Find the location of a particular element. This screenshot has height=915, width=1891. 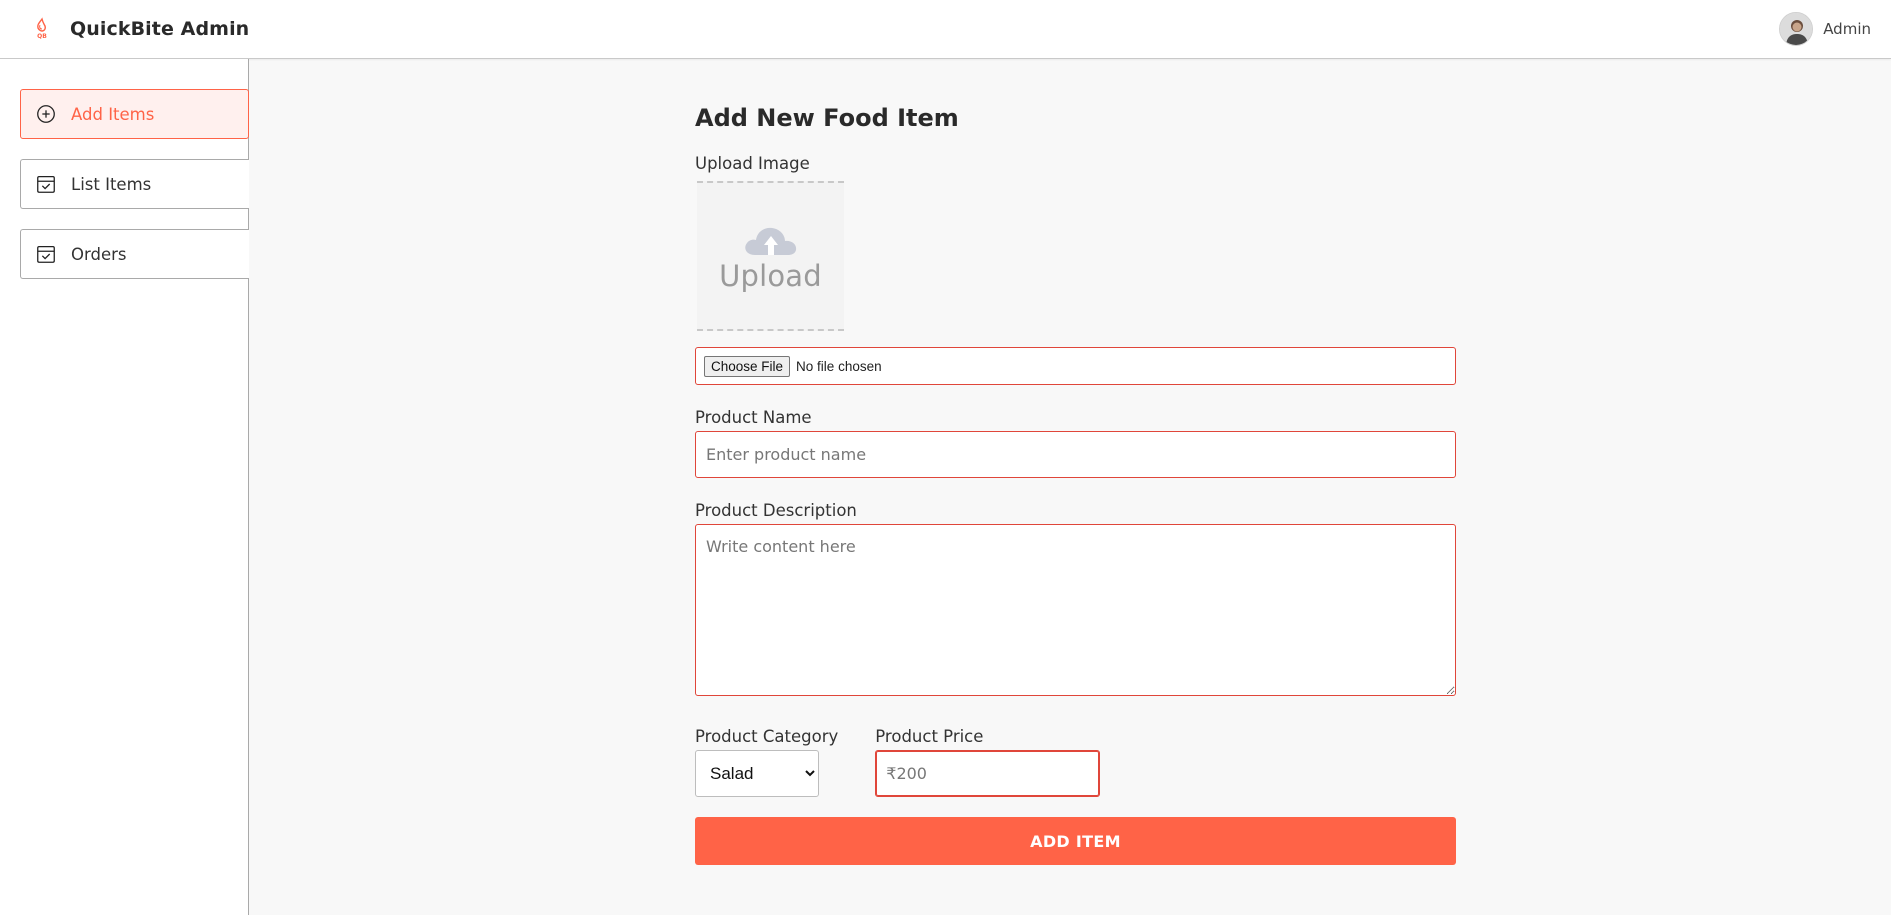

profile-name: Admin is located at coordinates (1847, 29).